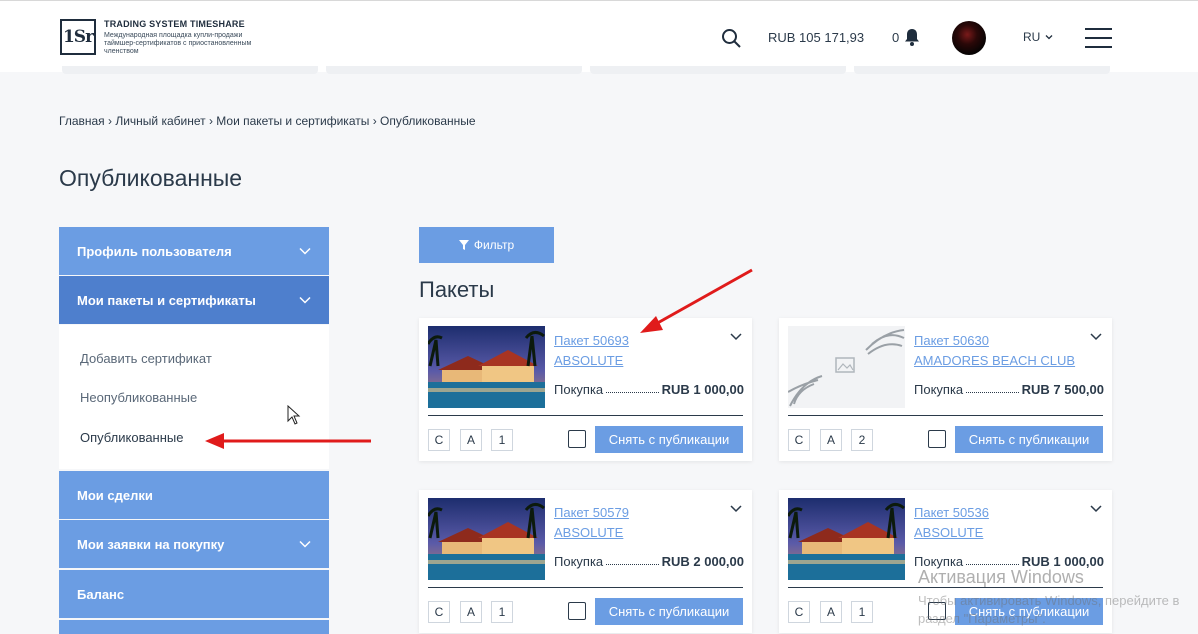 This screenshot has height=634, width=1198. What do you see at coordinates (151, 544) in the screenshot?
I see `sidebar-item-label: Мои заявки на покупку` at bounding box center [151, 544].